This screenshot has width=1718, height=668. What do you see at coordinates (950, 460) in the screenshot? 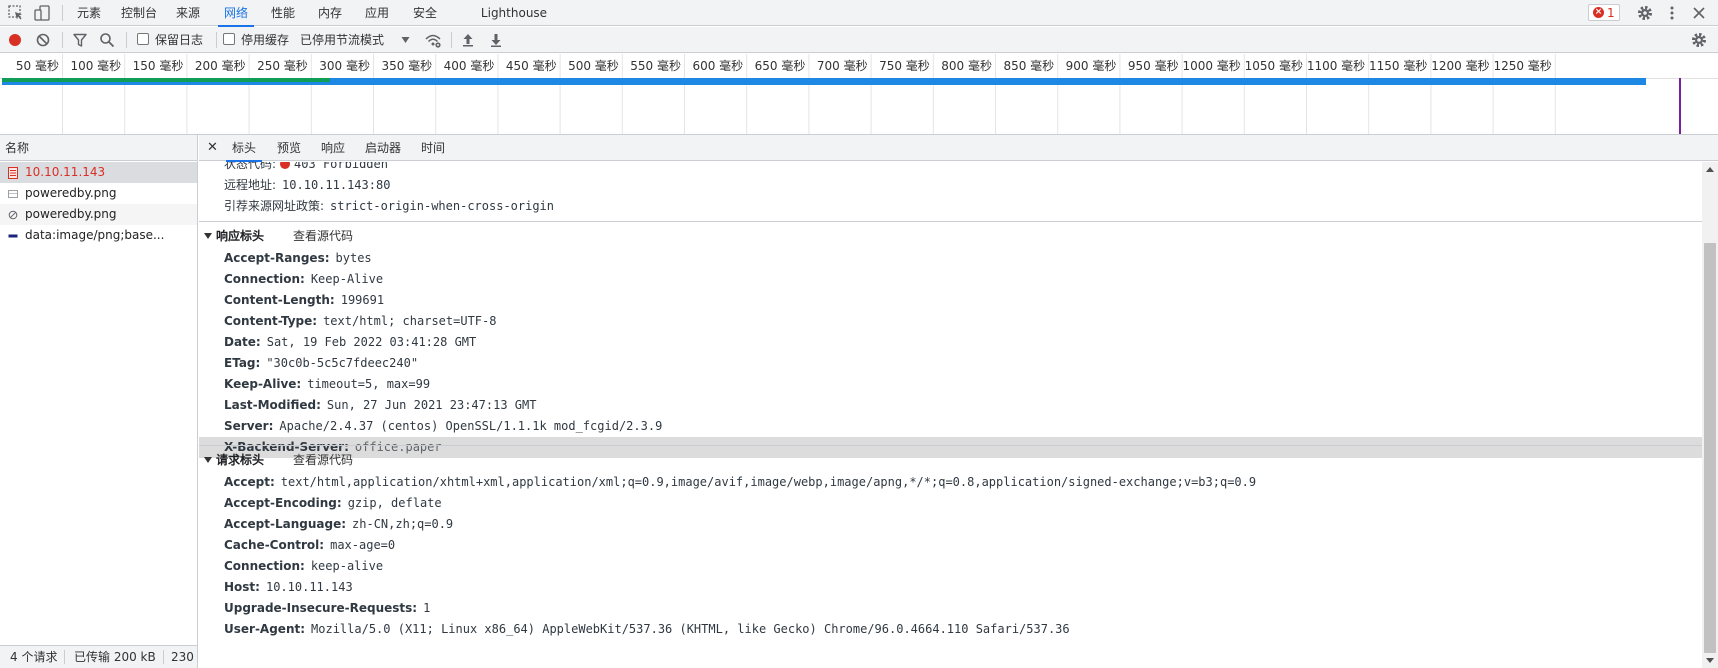
I see `request-headers-toggle: 请求标头 查看源代码` at bounding box center [950, 460].